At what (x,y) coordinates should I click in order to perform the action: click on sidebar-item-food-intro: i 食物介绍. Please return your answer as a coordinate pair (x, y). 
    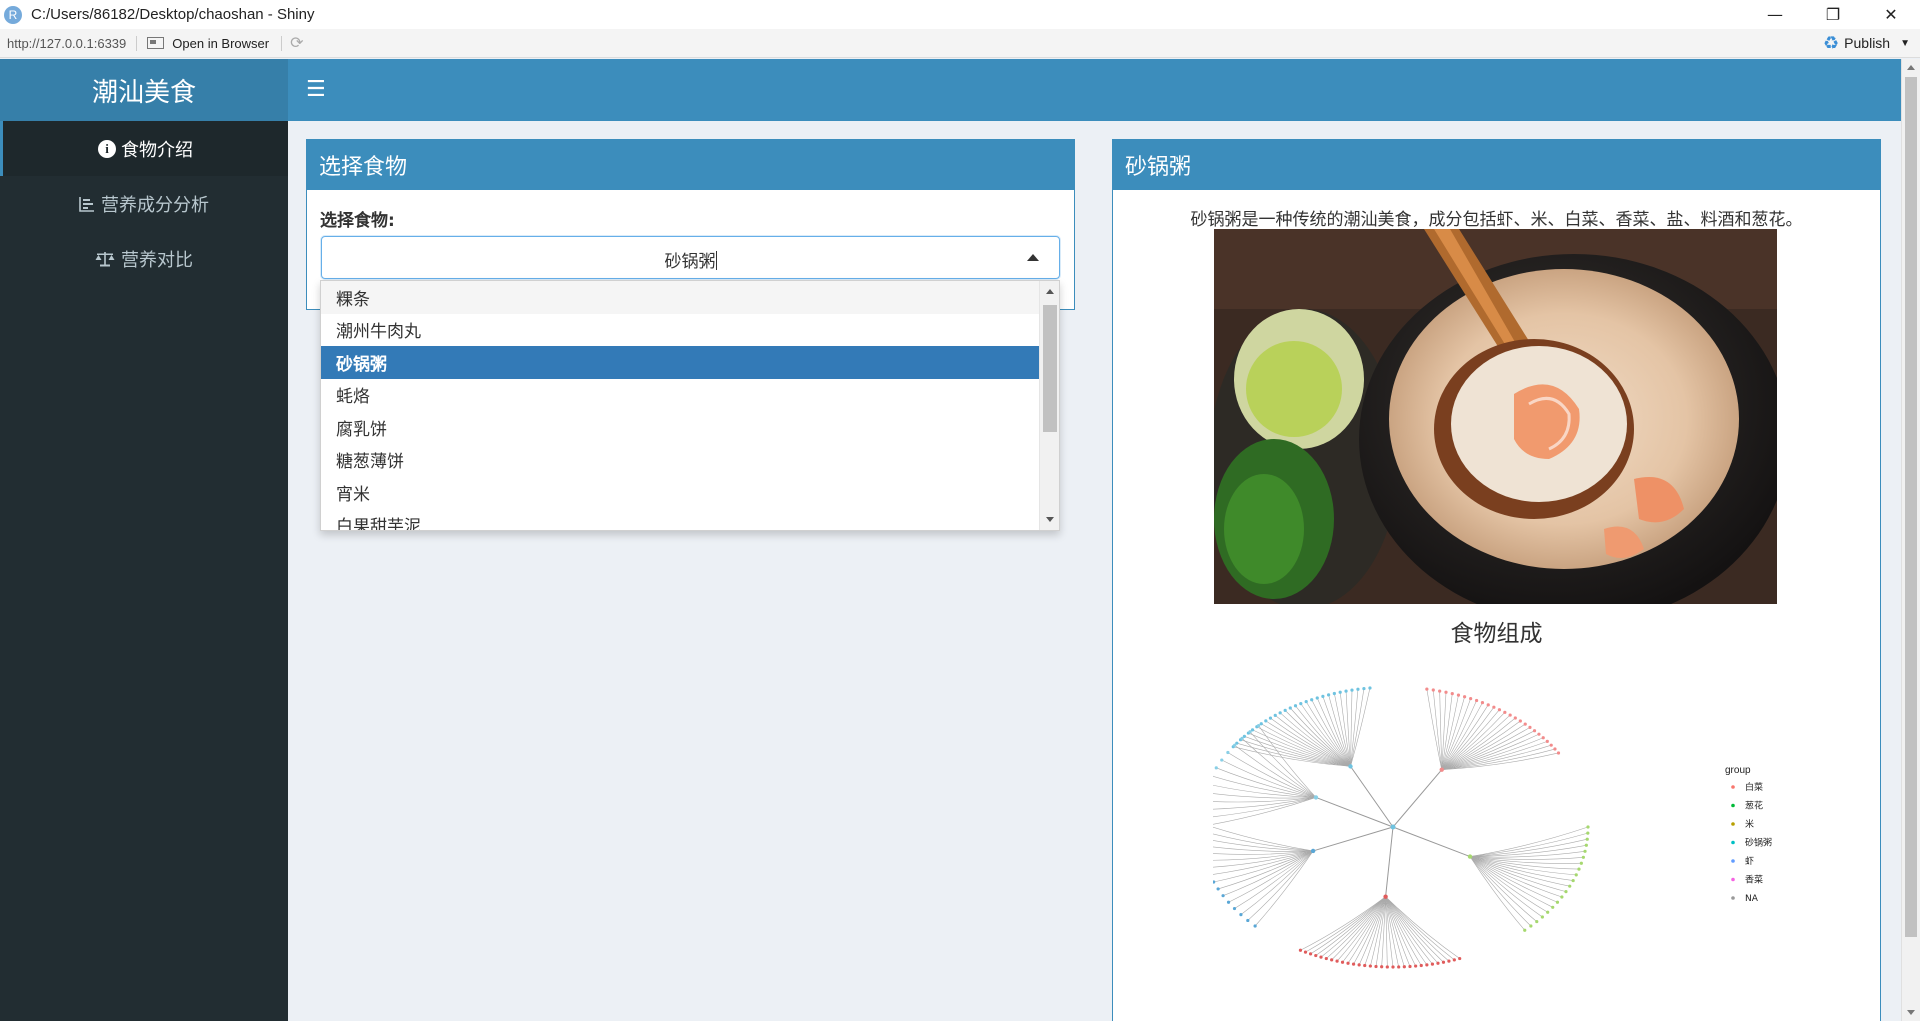
    Looking at the image, I should click on (144, 148).